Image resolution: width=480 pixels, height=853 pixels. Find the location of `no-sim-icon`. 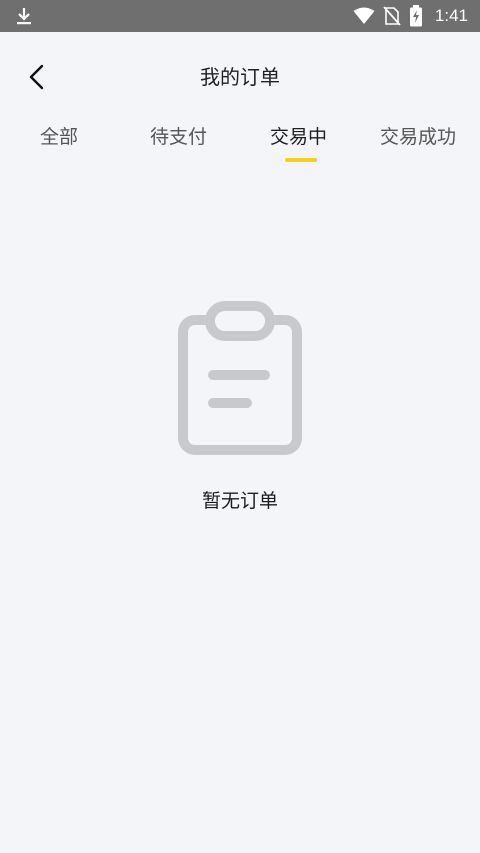

no-sim-icon is located at coordinates (392, 16).